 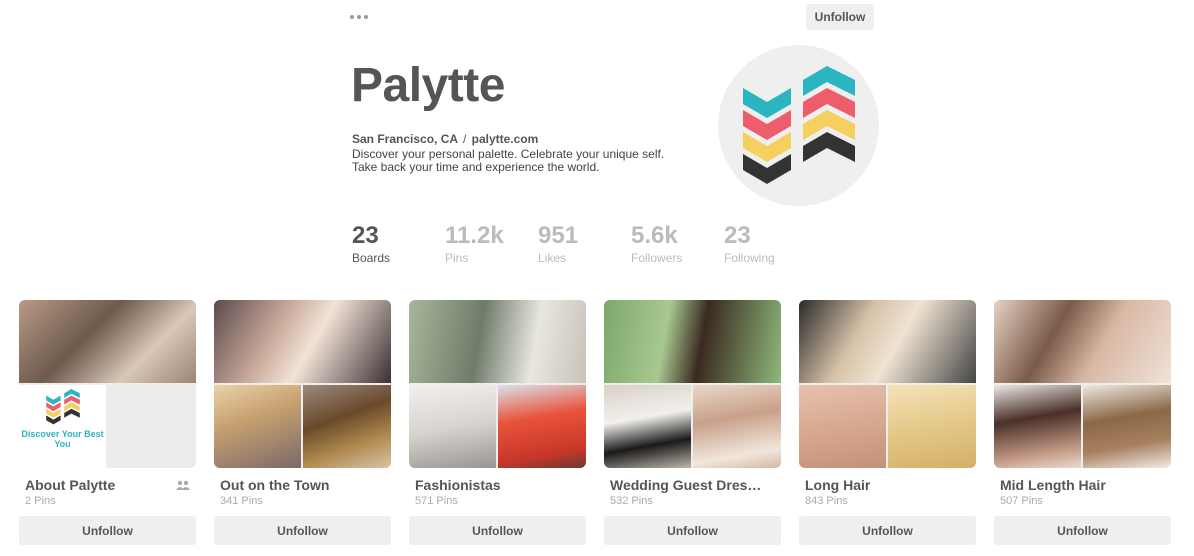 What do you see at coordinates (62, 439) in the screenshot?
I see `board-cover-text: Discover Your Best You` at bounding box center [62, 439].